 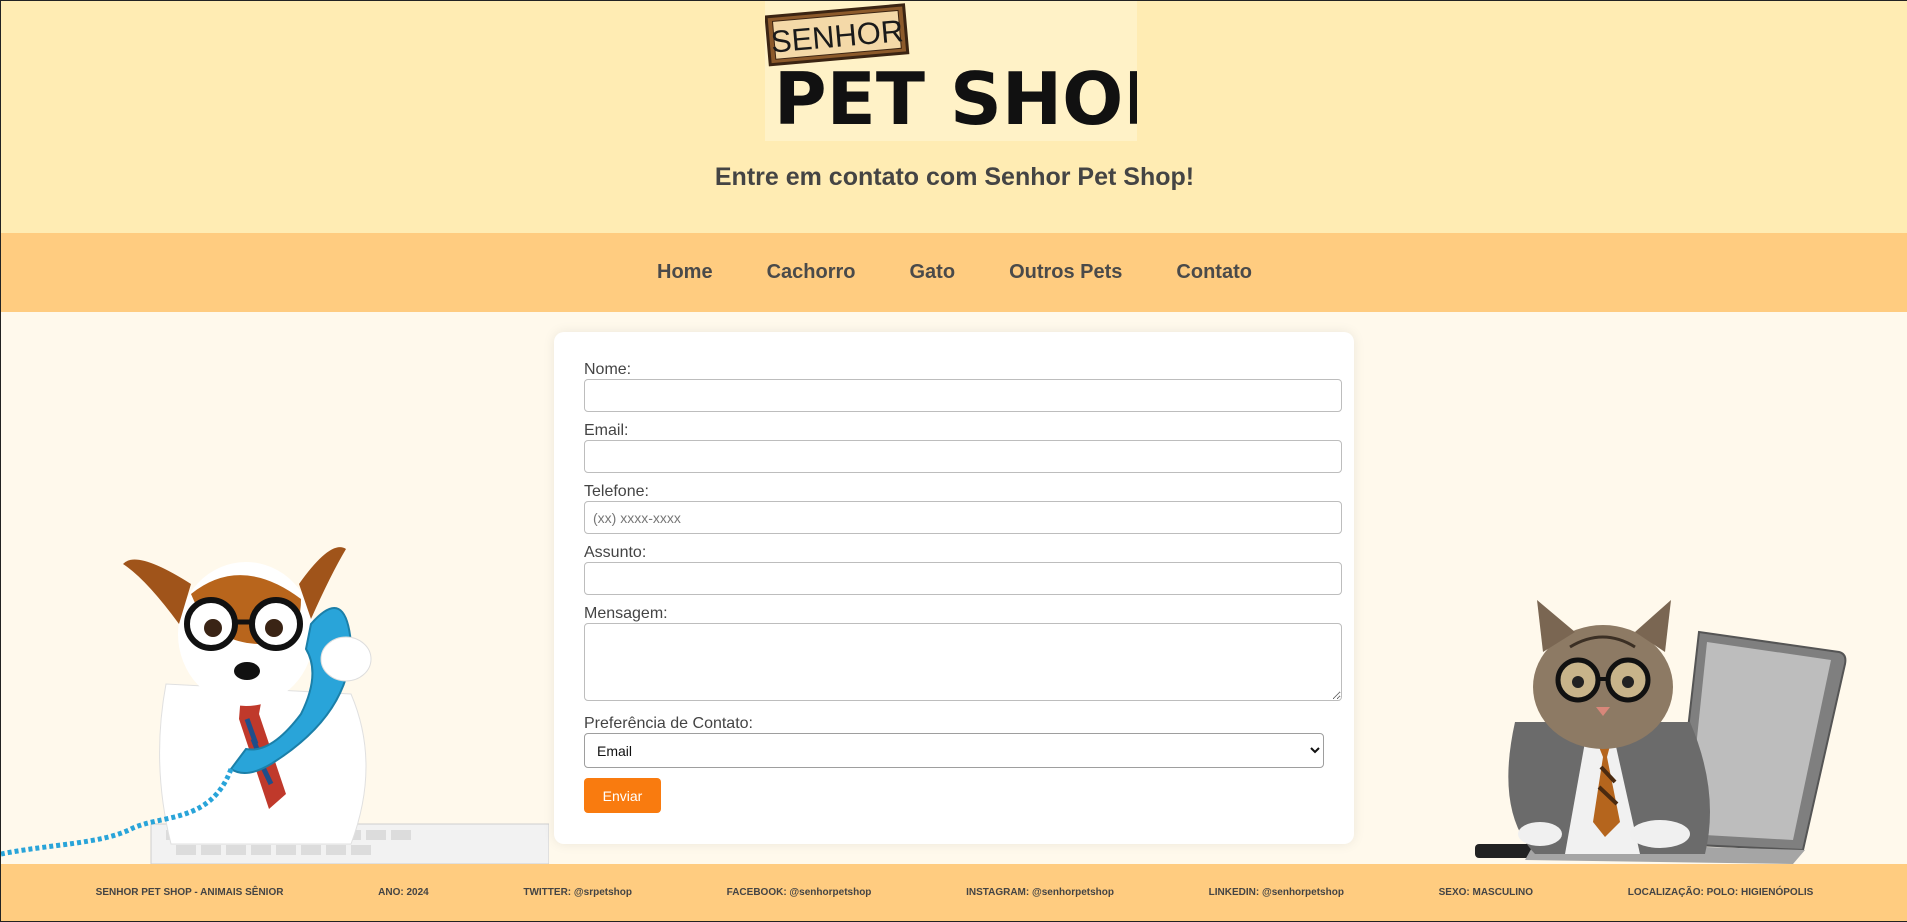 What do you see at coordinates (622, 795) in the screenshot?
I see `submit-button: Enviar` at bounding box center [622, 795].